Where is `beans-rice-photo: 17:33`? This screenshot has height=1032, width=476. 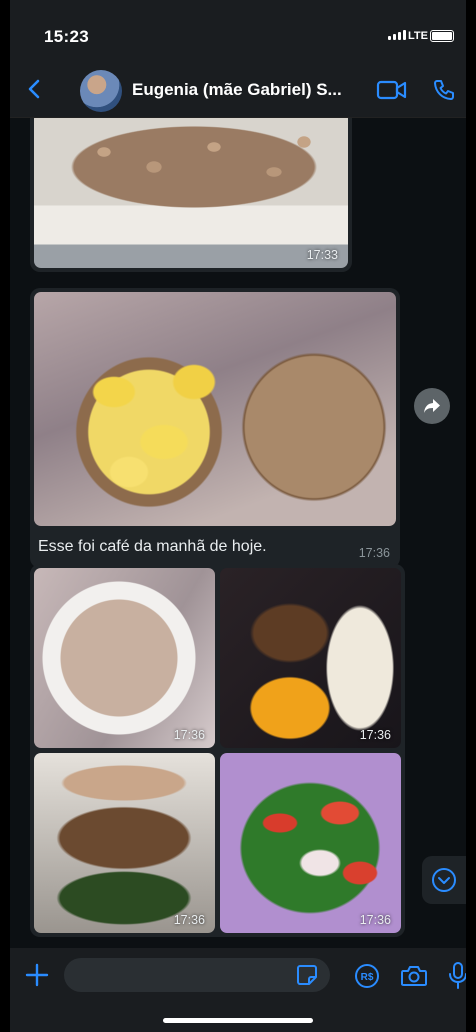
beans-rice-photo: 17:33 is located at coordinates (191, 193).